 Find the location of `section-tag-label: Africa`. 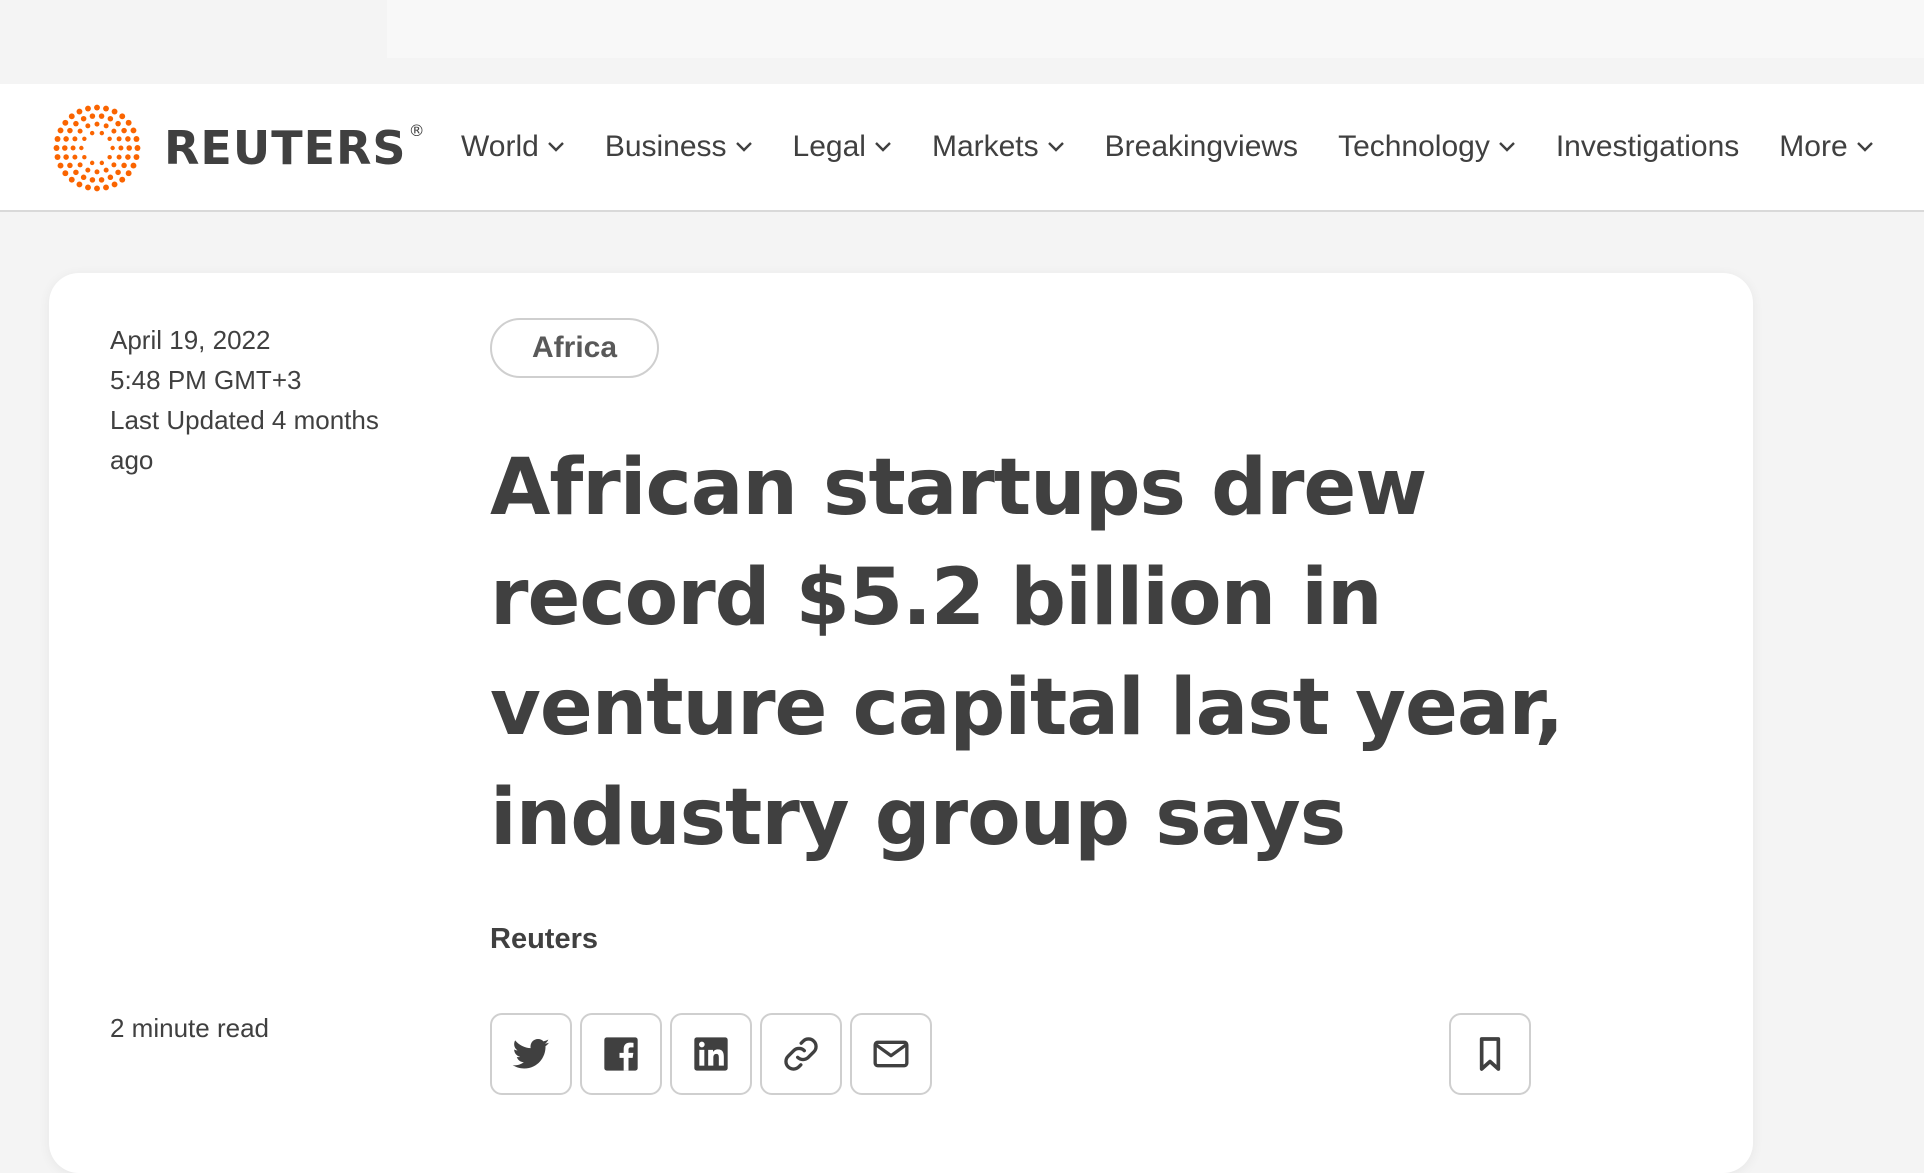

section-tag-label: Africa is located at coordinates (575, 347).